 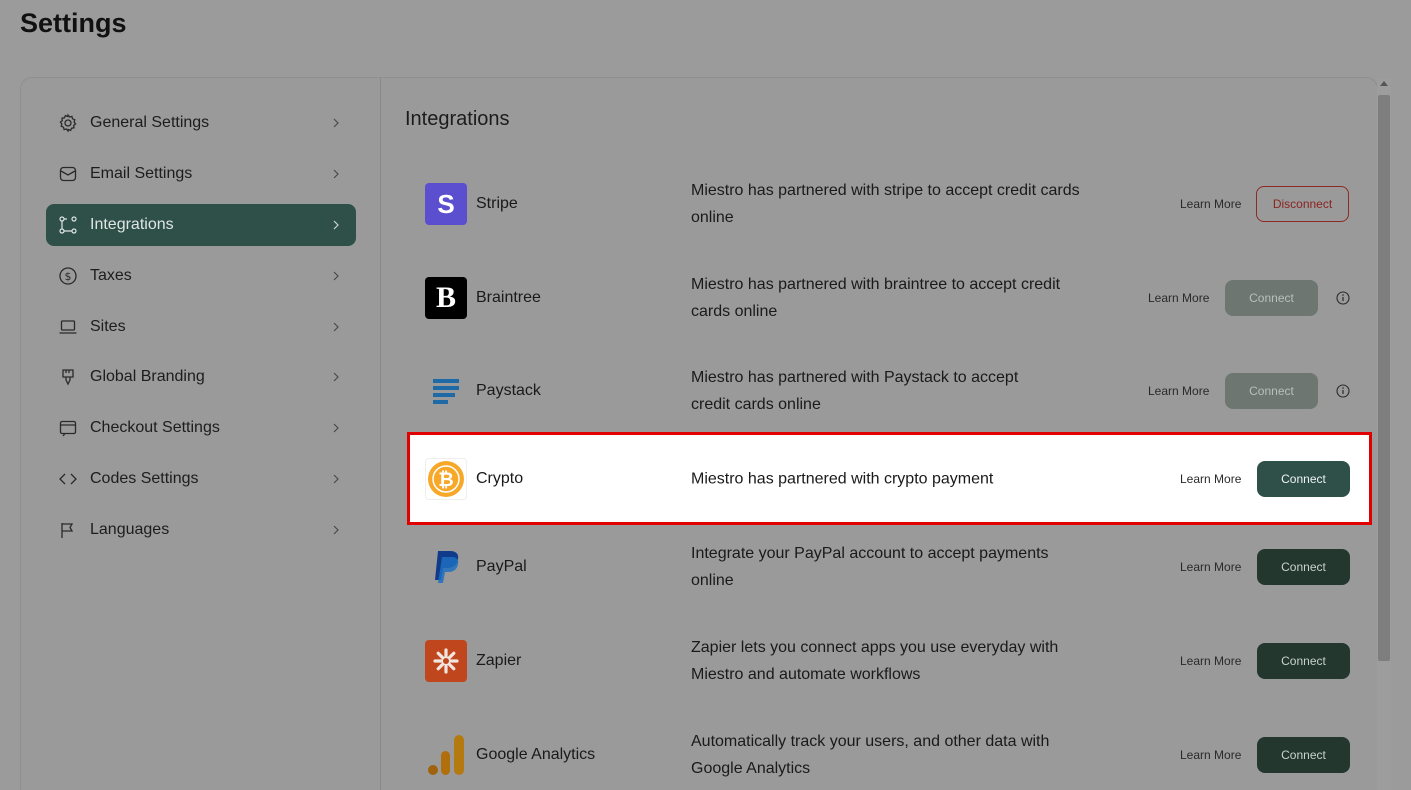 What do you see at coordinates (457, 119) in the screenshot?
I see `section-title: Integrations` at bounding box center [457, 119].